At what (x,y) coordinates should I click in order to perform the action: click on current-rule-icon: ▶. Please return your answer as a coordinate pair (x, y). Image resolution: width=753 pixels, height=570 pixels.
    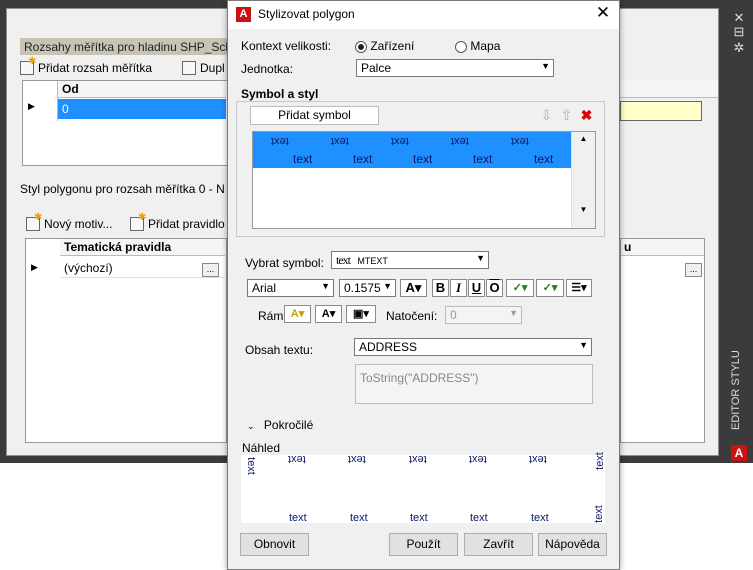
    Looking at the image, I should click on (34, 267).